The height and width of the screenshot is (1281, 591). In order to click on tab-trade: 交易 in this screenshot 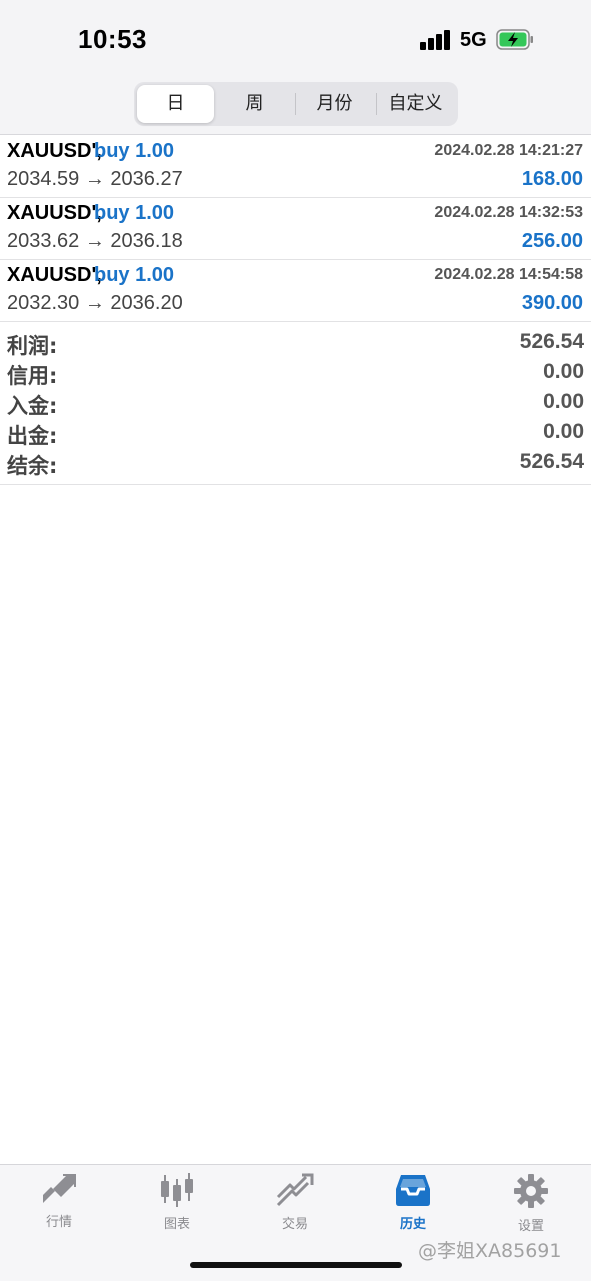, I will do `click(295, 1208)`.